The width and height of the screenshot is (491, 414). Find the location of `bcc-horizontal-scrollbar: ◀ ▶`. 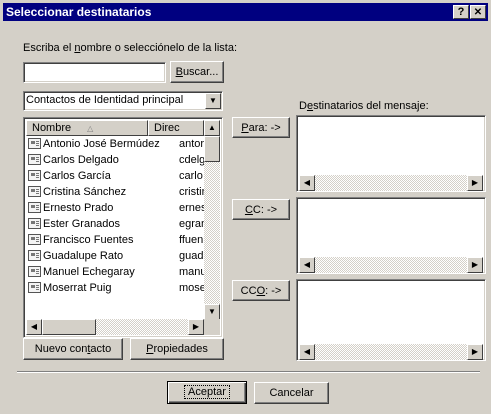

bcc-horizontal-scrollbar: ◀ ▶ is located at coordinates (391, 352).